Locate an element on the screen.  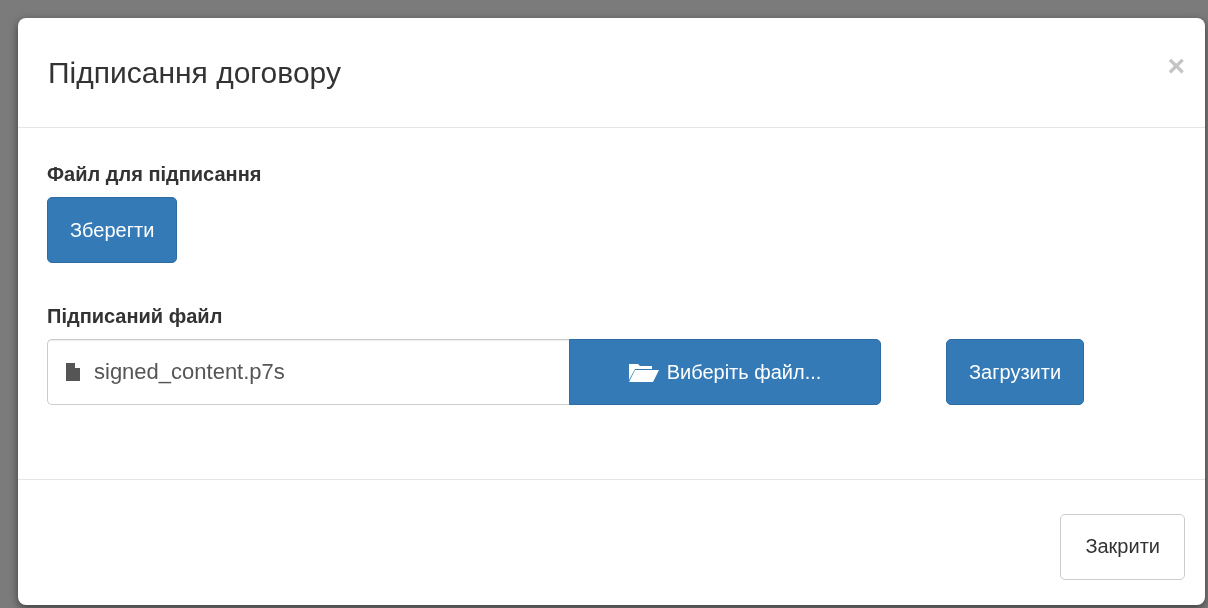
close-dialog-button: Закрити is located at coordinates (1122, 546).